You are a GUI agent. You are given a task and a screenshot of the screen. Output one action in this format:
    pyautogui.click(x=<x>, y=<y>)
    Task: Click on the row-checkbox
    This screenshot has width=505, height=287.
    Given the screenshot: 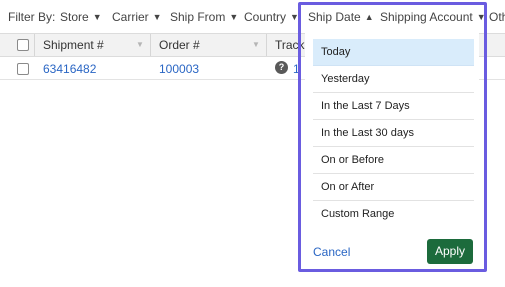 What is the action you would take?
    pyautogui.click(x=23, y=69)
    